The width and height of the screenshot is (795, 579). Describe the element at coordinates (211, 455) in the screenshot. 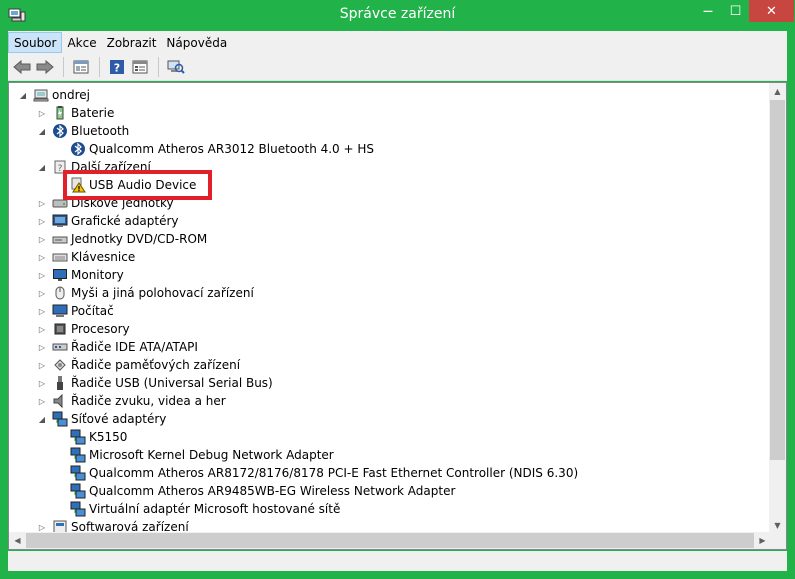

I see `tree-item-label: Microsoft Kernel Debug Network Adapter` at that location.